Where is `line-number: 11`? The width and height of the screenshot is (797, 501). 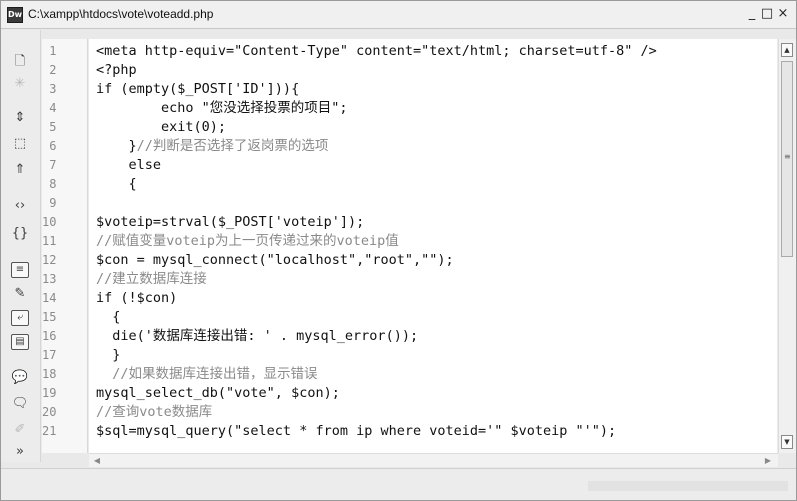 line-number: 11 is located at coordinates (49, 241).